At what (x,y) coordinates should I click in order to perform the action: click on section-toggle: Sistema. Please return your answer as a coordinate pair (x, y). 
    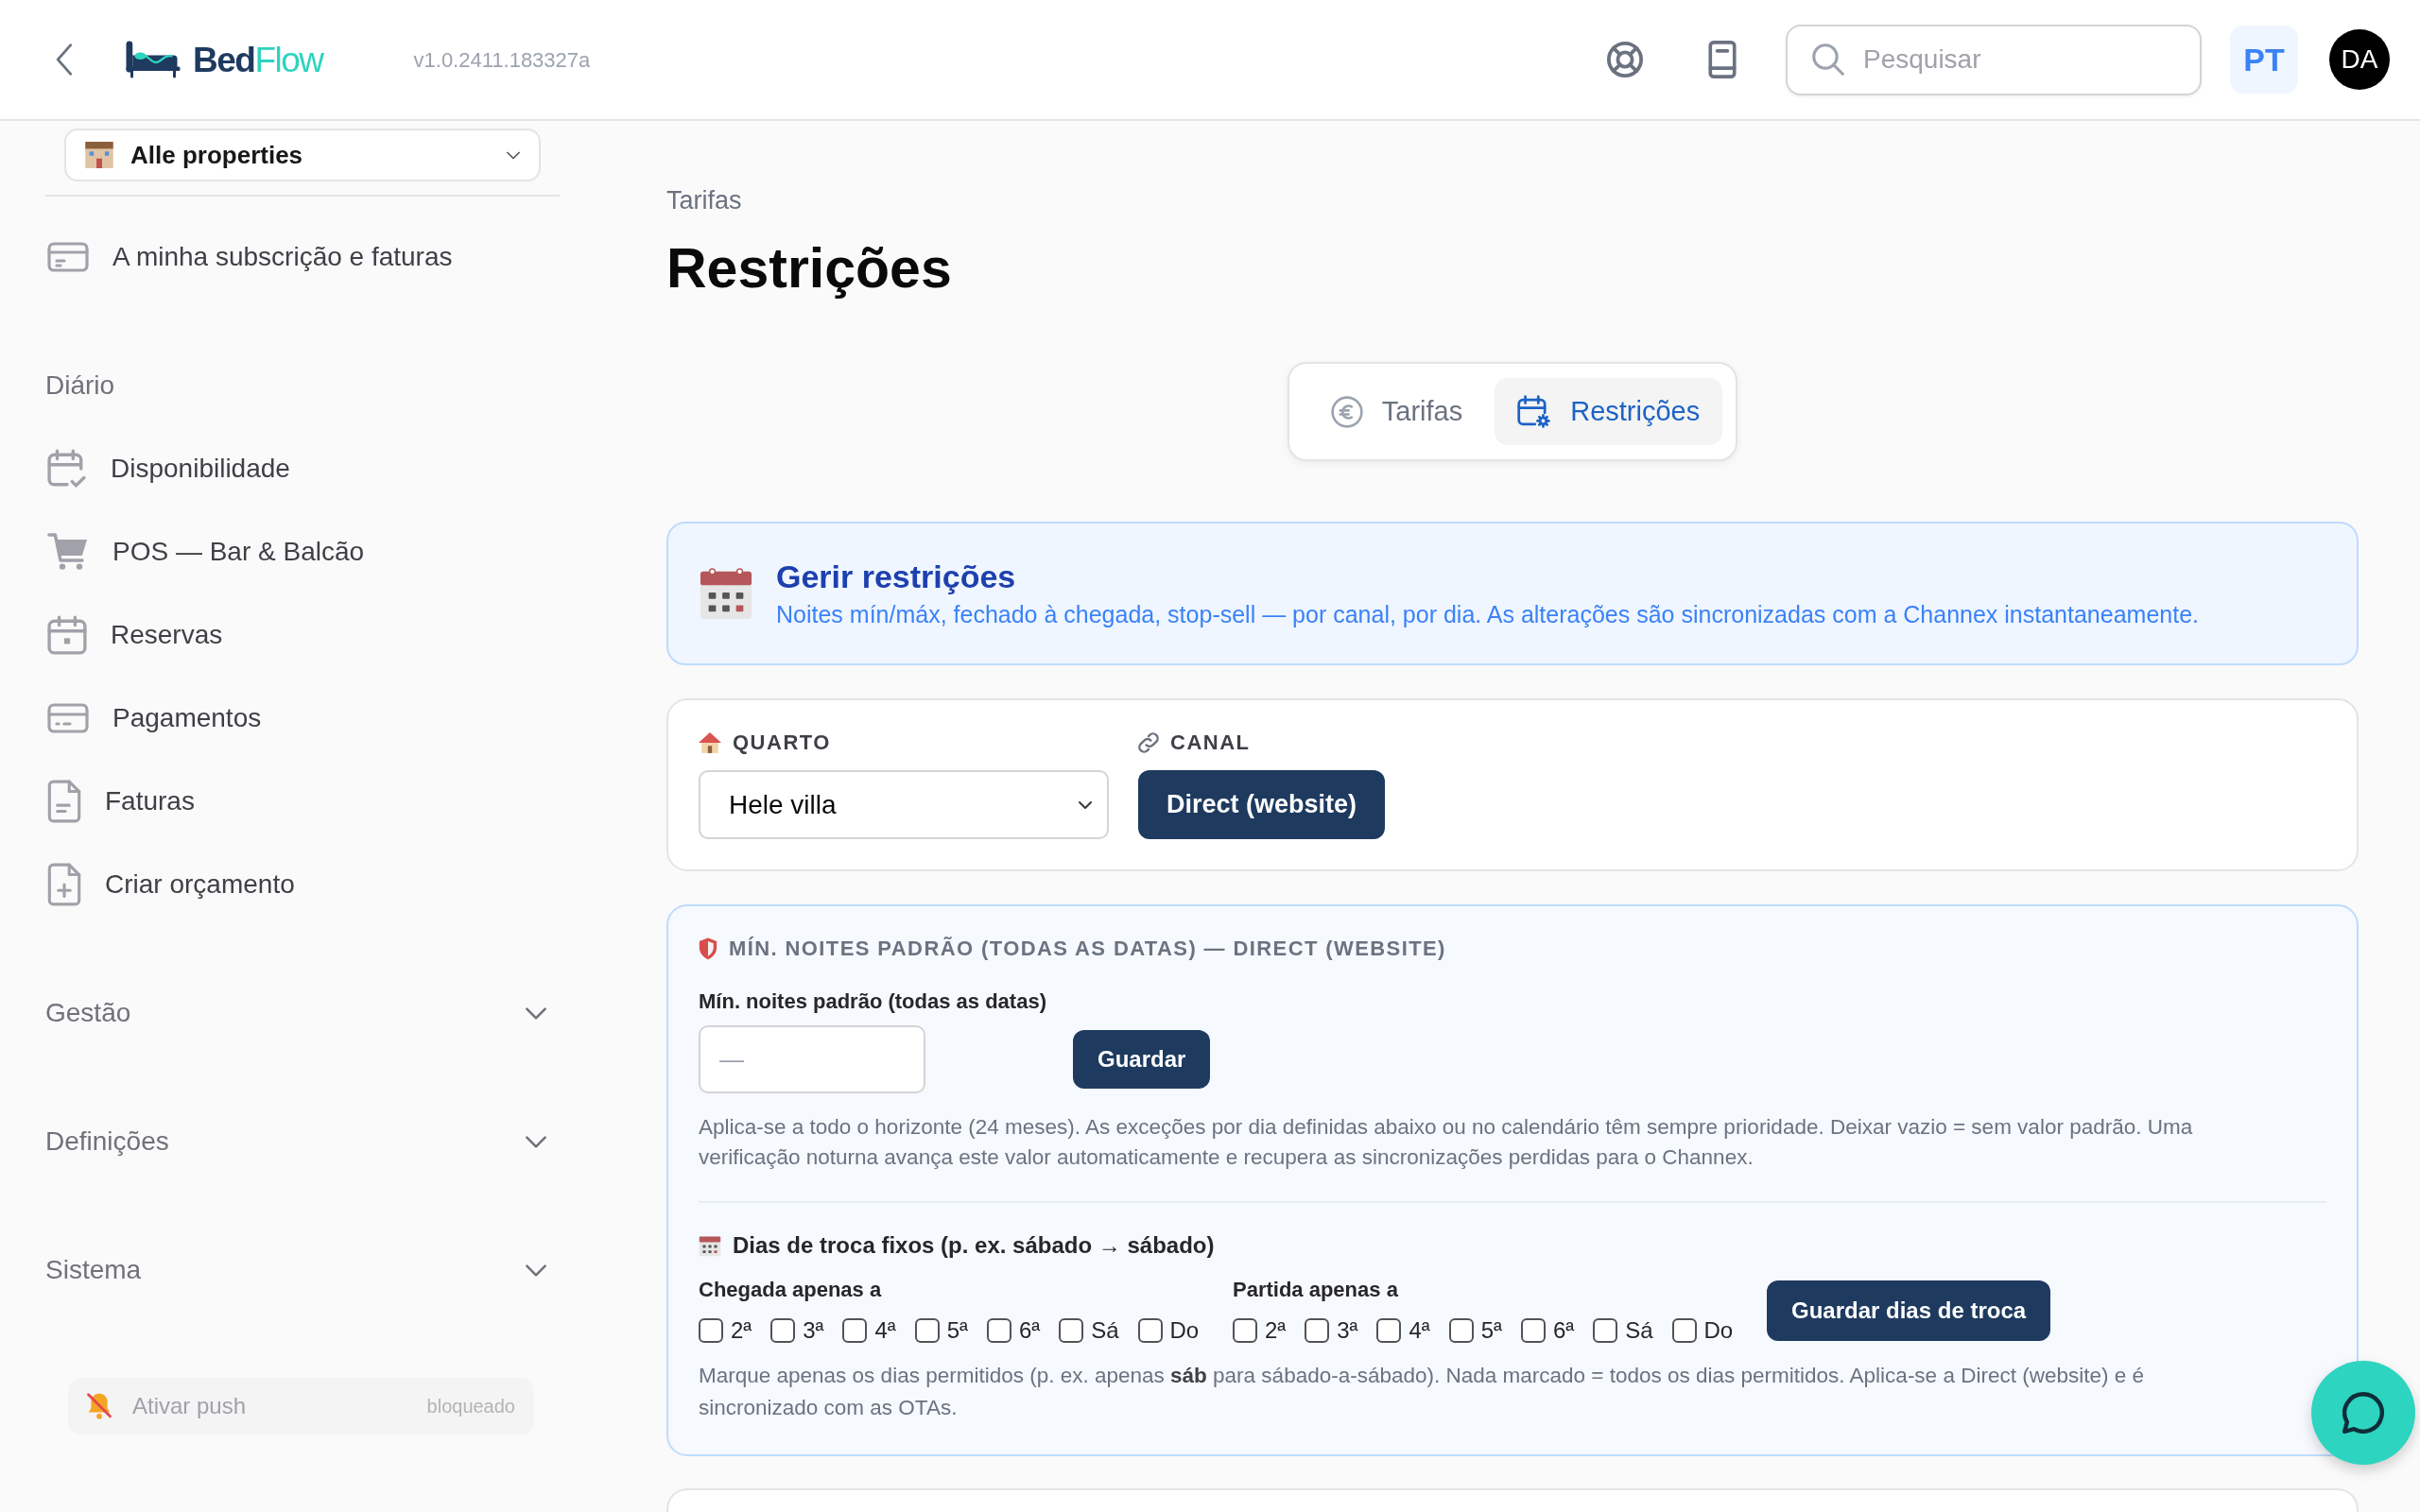
    Looking at the image, I should click on (302, 1270).